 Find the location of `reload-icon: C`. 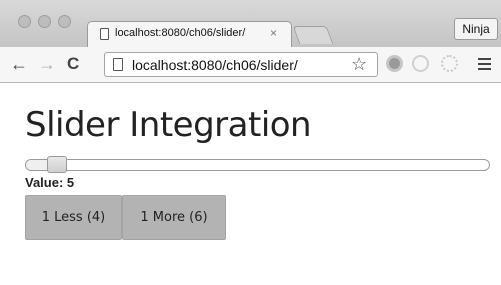

reload-icon: C is located at coordinates (73, 64).